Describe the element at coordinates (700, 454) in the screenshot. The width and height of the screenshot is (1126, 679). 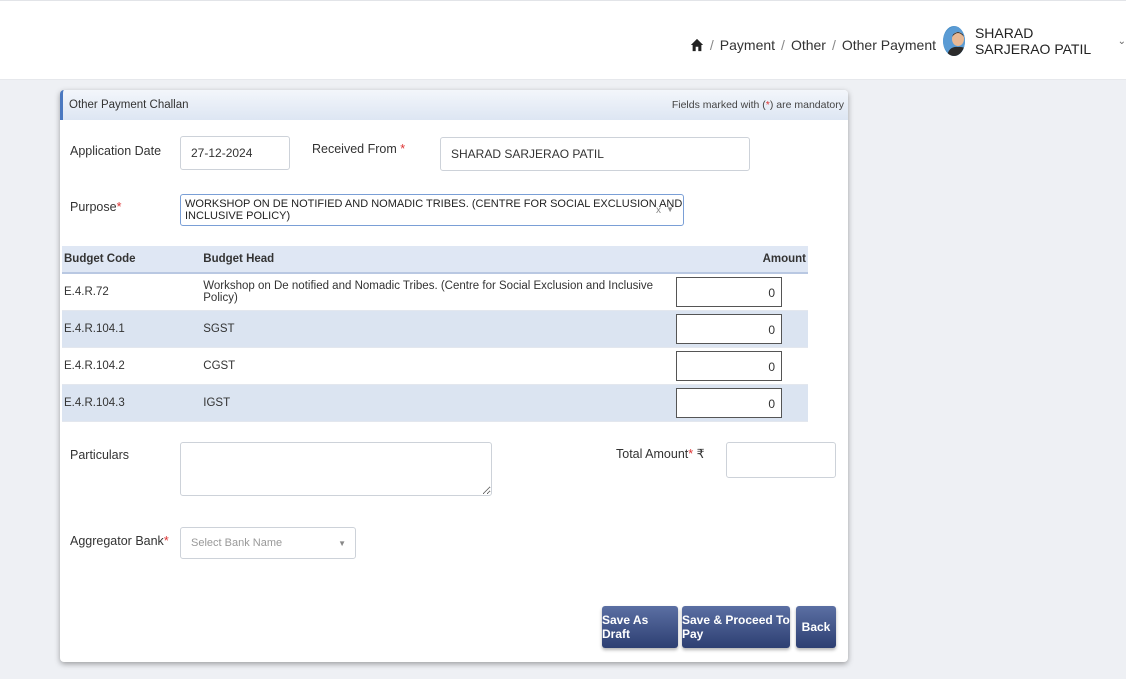
I see `rupee-icon: ₹` at that location.